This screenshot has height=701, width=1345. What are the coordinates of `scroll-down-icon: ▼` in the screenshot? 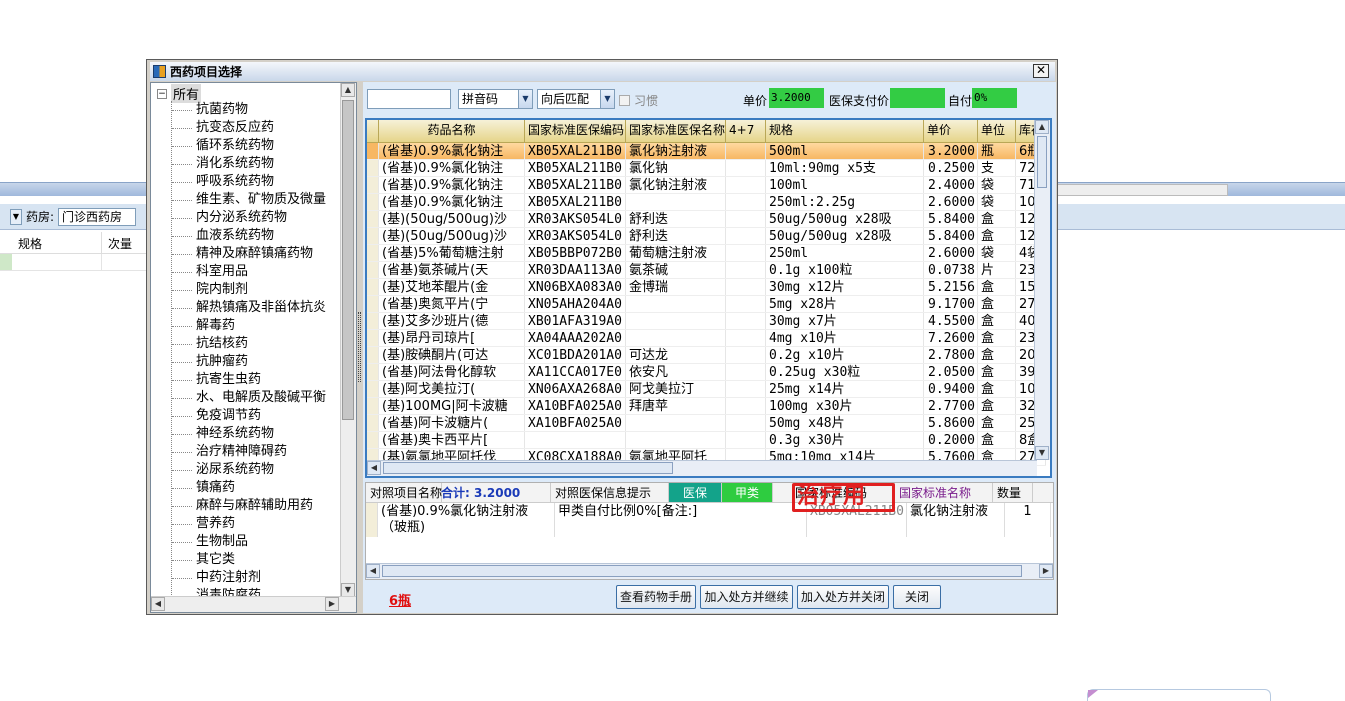 It's located at (1042, 453).